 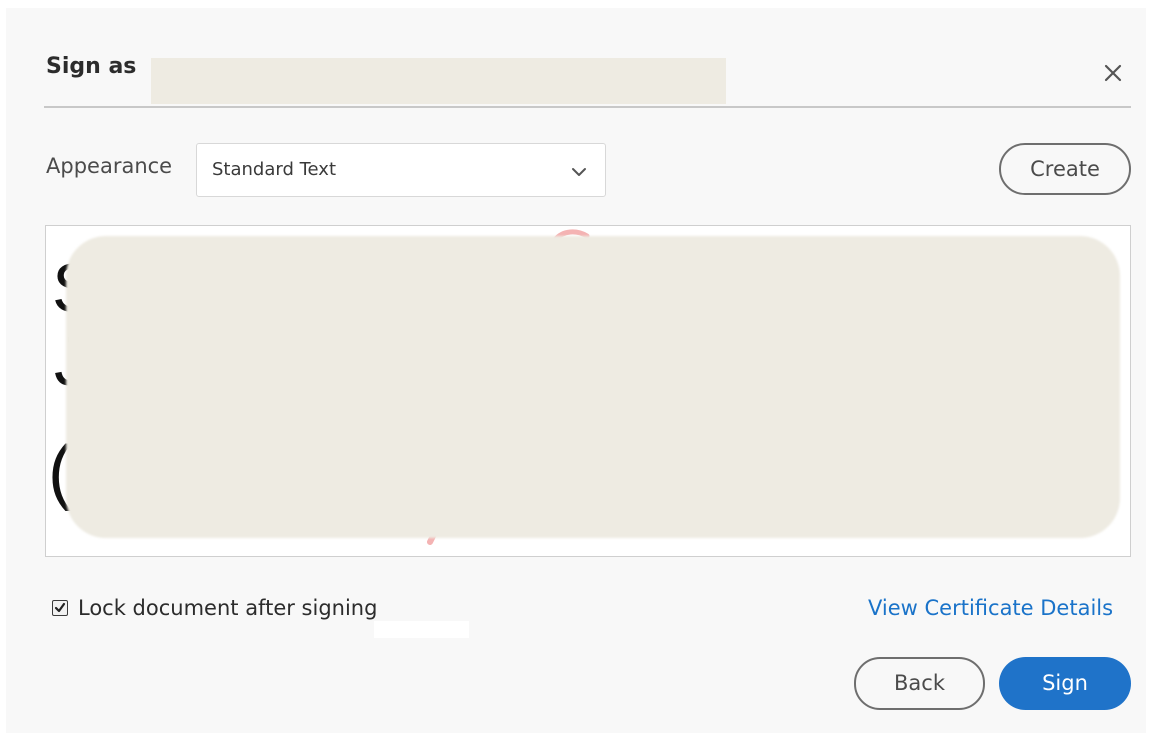 What do you see at coordinates (438, 81) in the screenshot?
I see `signer-name-redaction` at bounding box center [438, 81].